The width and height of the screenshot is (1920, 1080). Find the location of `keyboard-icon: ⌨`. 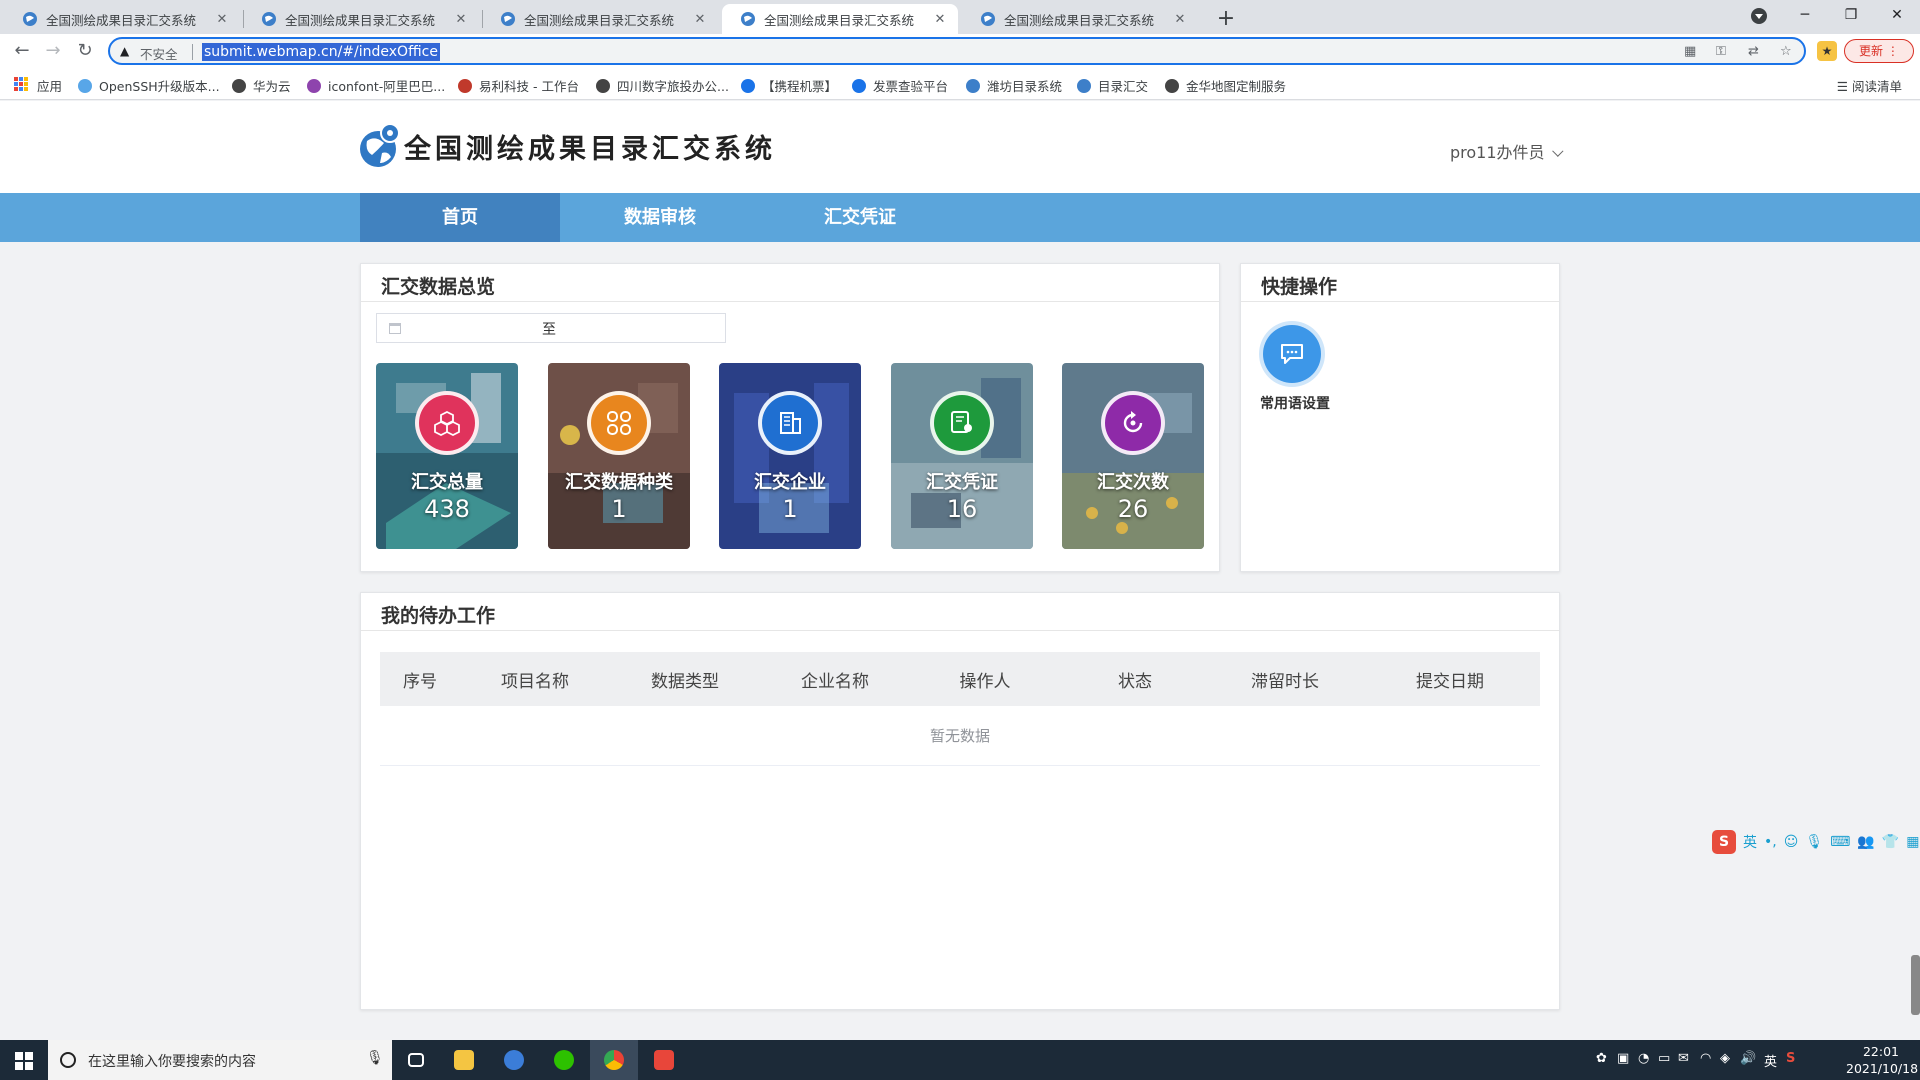

keyboard-icon: ⌨ is located at coordinates (1840, 842).